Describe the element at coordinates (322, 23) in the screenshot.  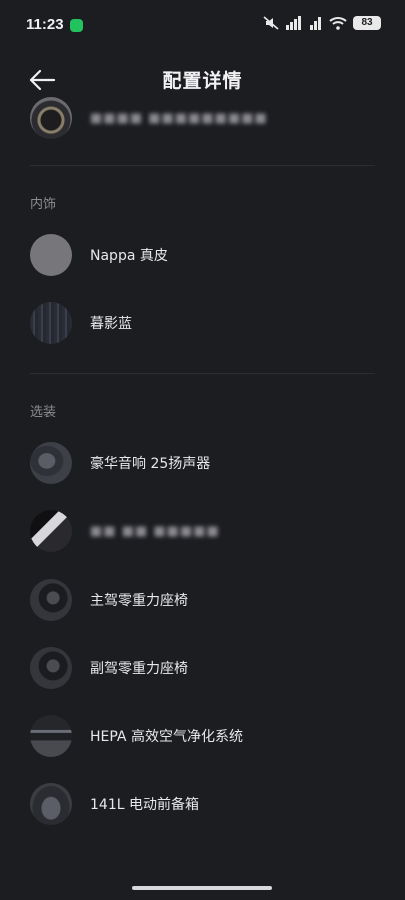
I see `status-icons: 83` at that location.